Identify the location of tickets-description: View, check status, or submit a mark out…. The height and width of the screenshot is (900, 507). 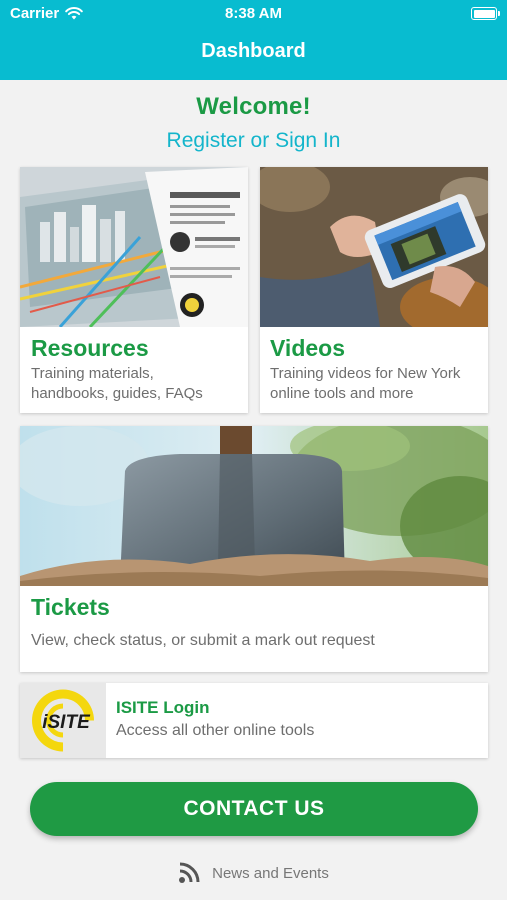
(203, 640).